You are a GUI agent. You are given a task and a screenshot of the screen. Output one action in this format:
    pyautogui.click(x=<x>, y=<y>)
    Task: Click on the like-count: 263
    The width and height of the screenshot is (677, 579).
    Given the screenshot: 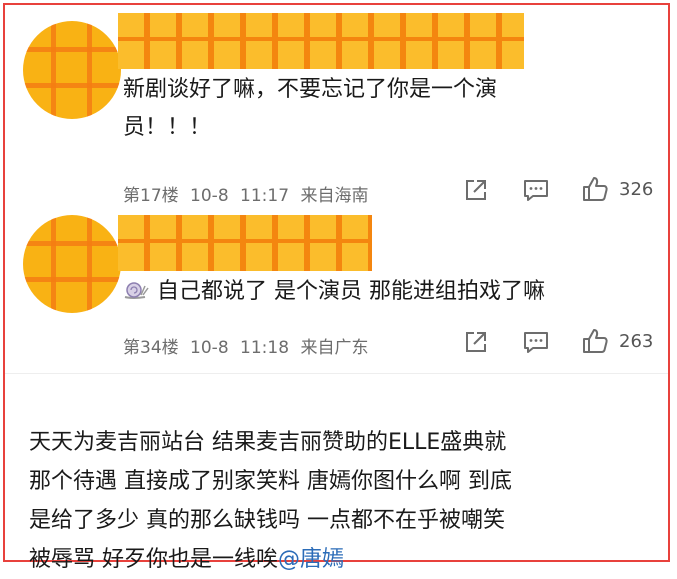 What is the action you would take?
    pyautogui.click(x=636, y=341)
    